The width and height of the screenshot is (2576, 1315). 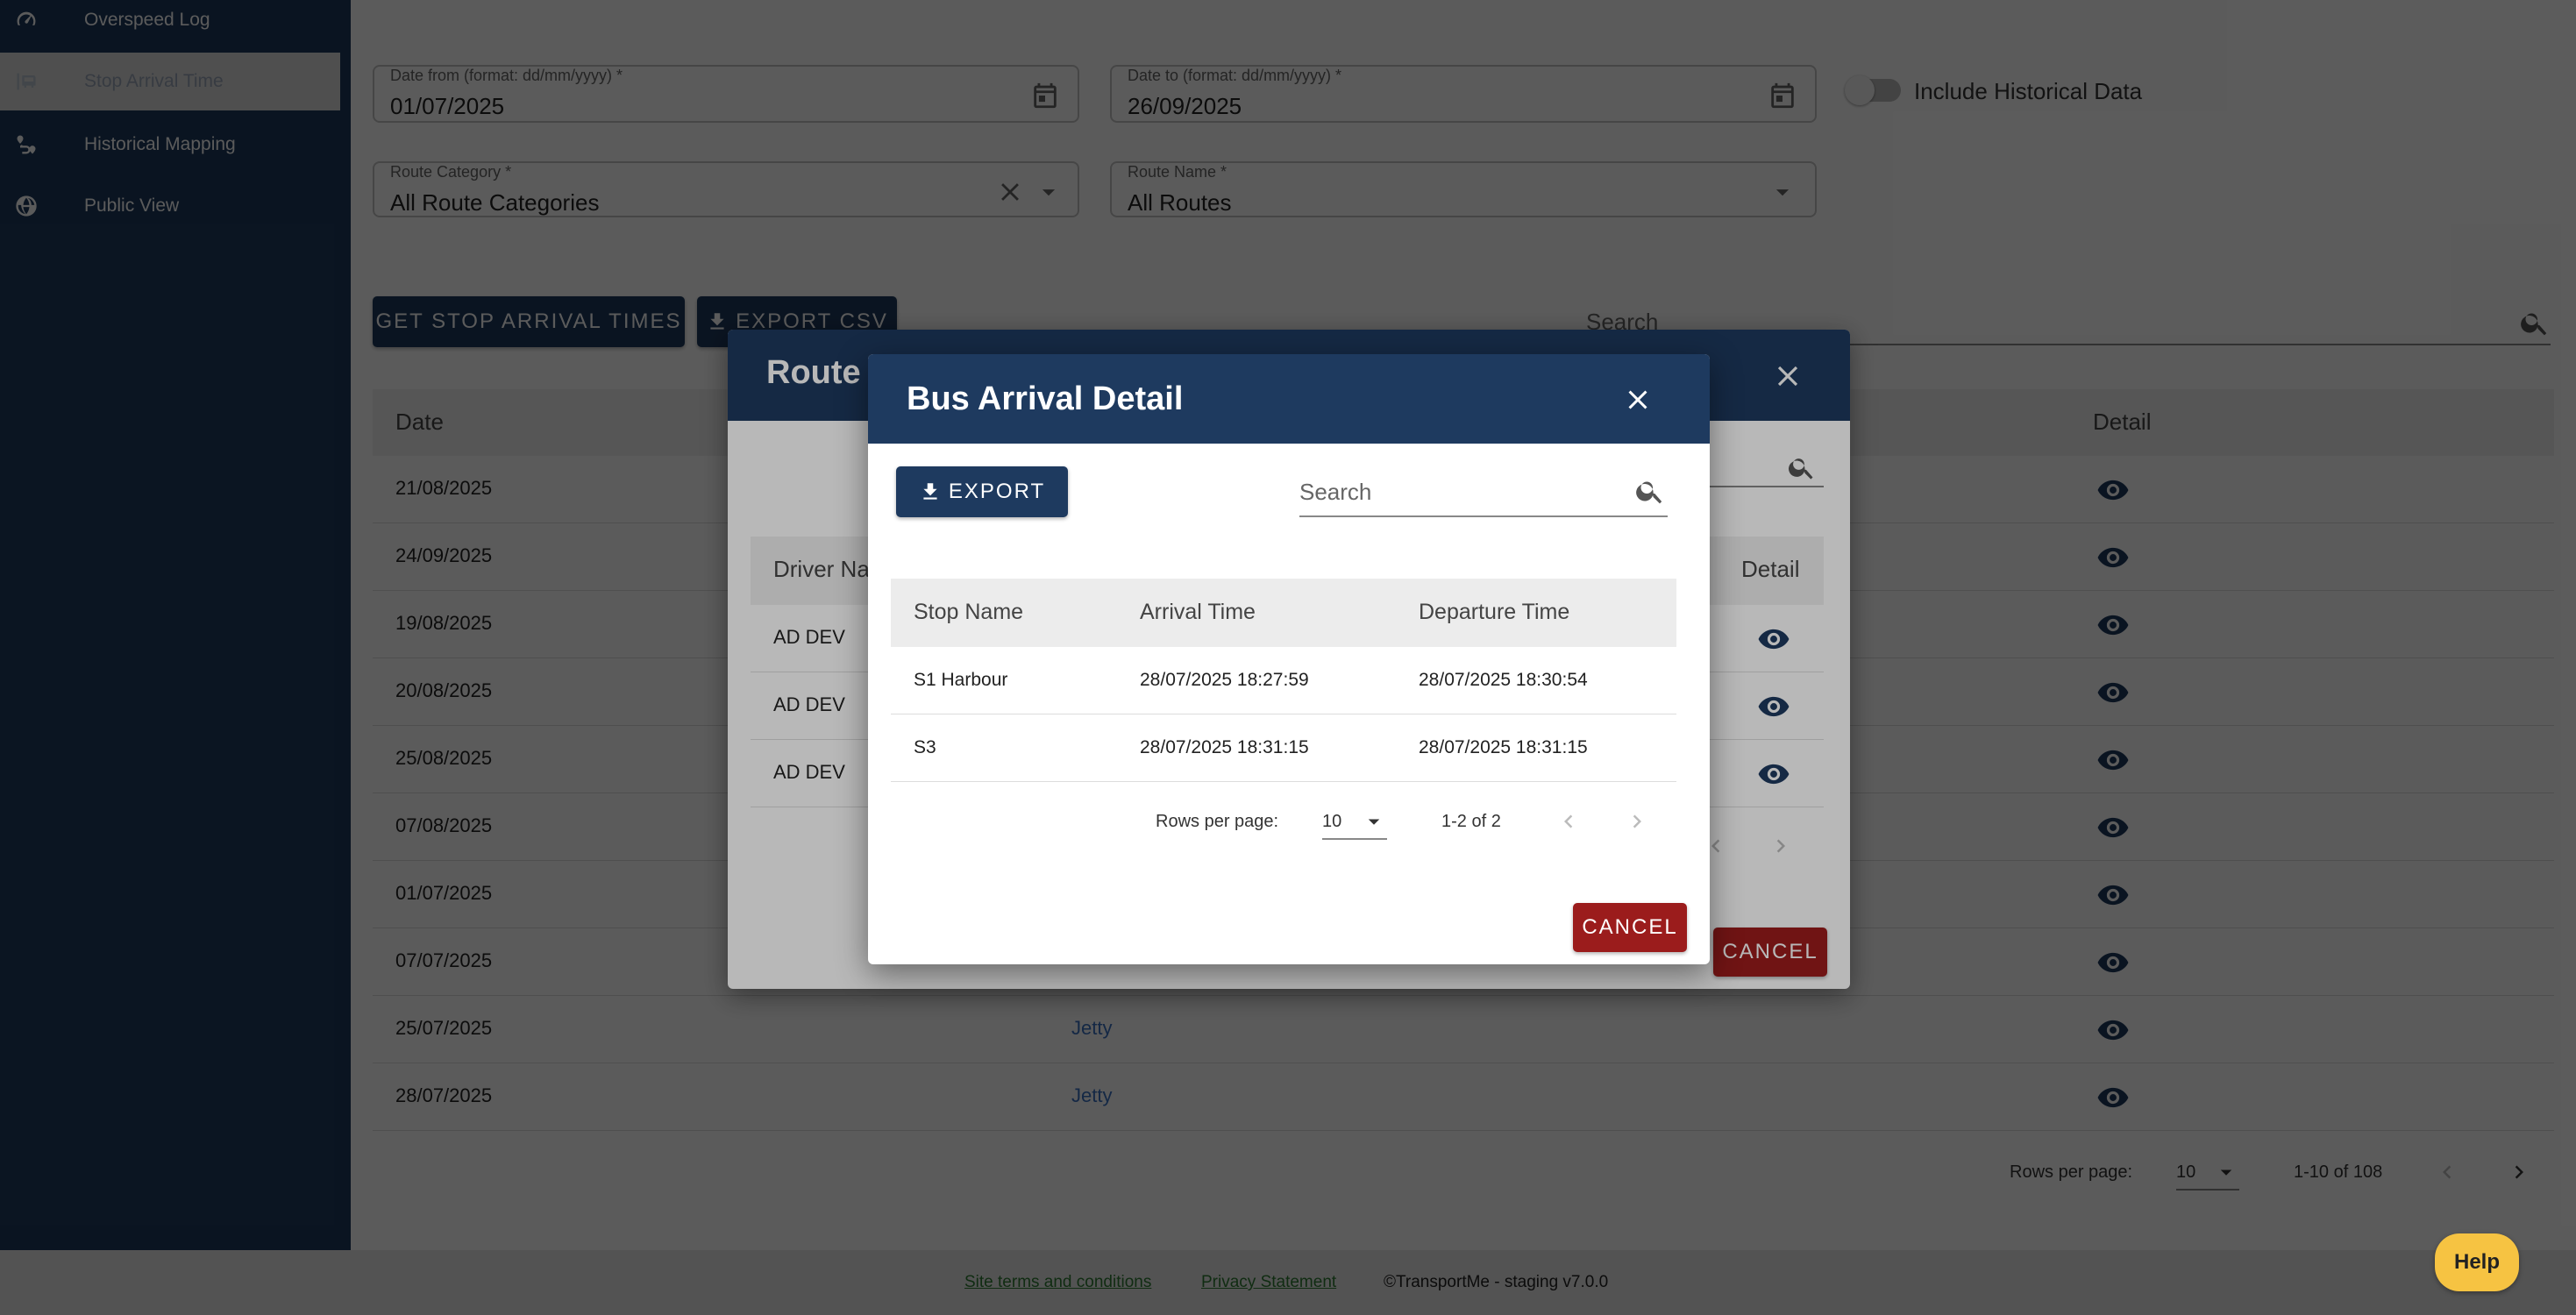 What do you see at coordinates (1217, 821) in the screenshot?
I see `rows-per-page-label: Rows per page:` at bounding box center [1217, 821].